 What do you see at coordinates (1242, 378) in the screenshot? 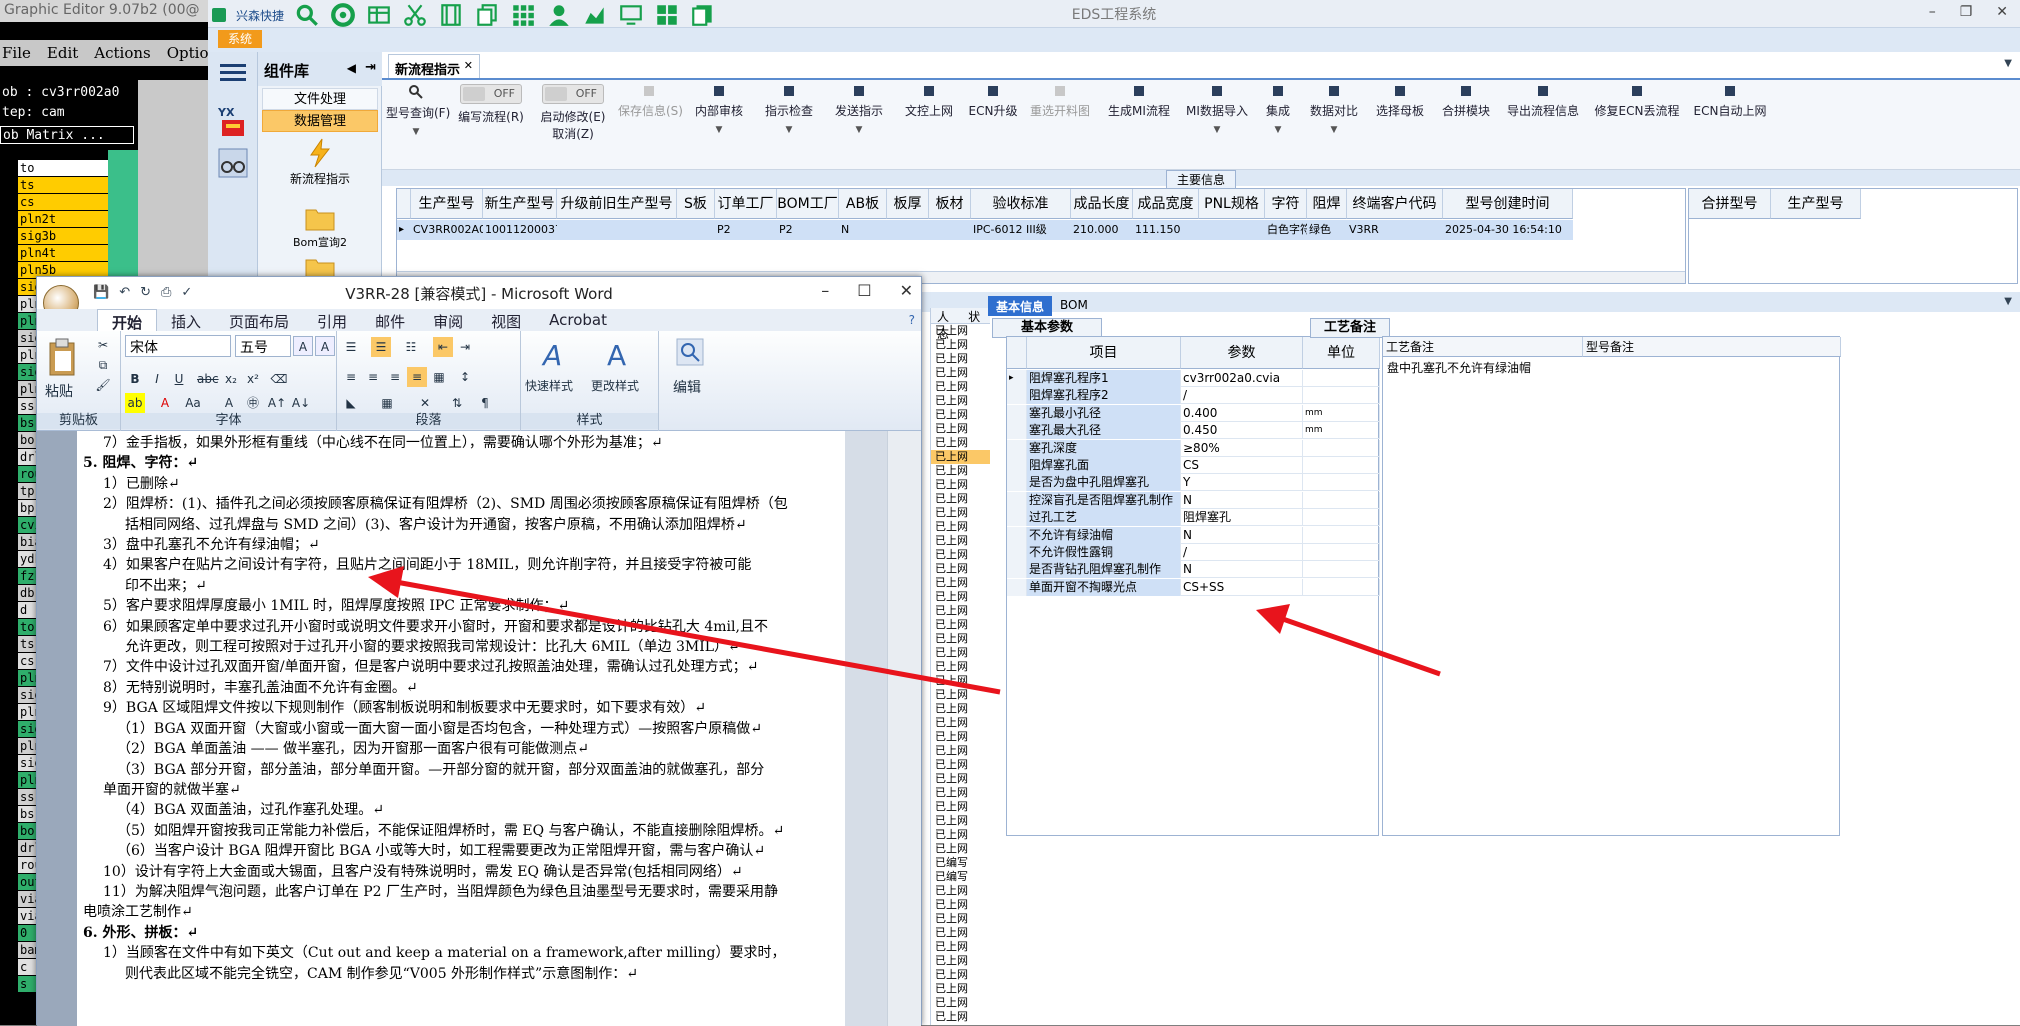
I see `params-cell-1: cv3rr002a0.cvia` at bounding box center [1242, 378].